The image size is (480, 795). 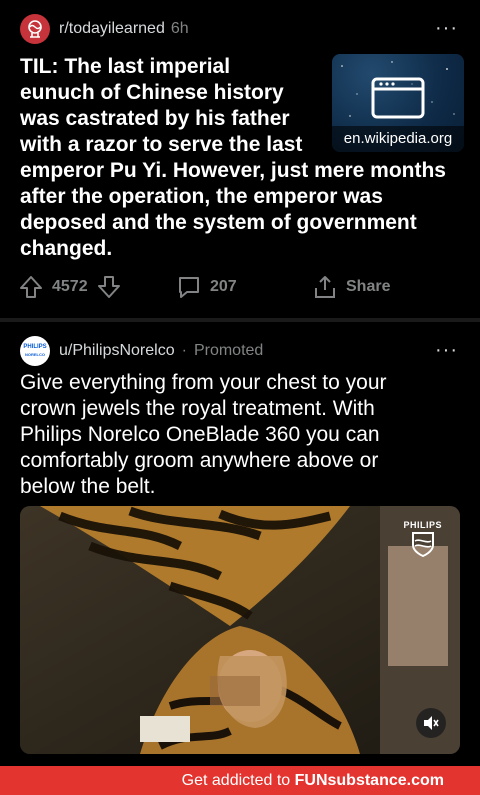 What do you see at coordinates (228, 350) in the screenshot?
I see `promoted-label: Promoted` at bounding box center [228, 350].